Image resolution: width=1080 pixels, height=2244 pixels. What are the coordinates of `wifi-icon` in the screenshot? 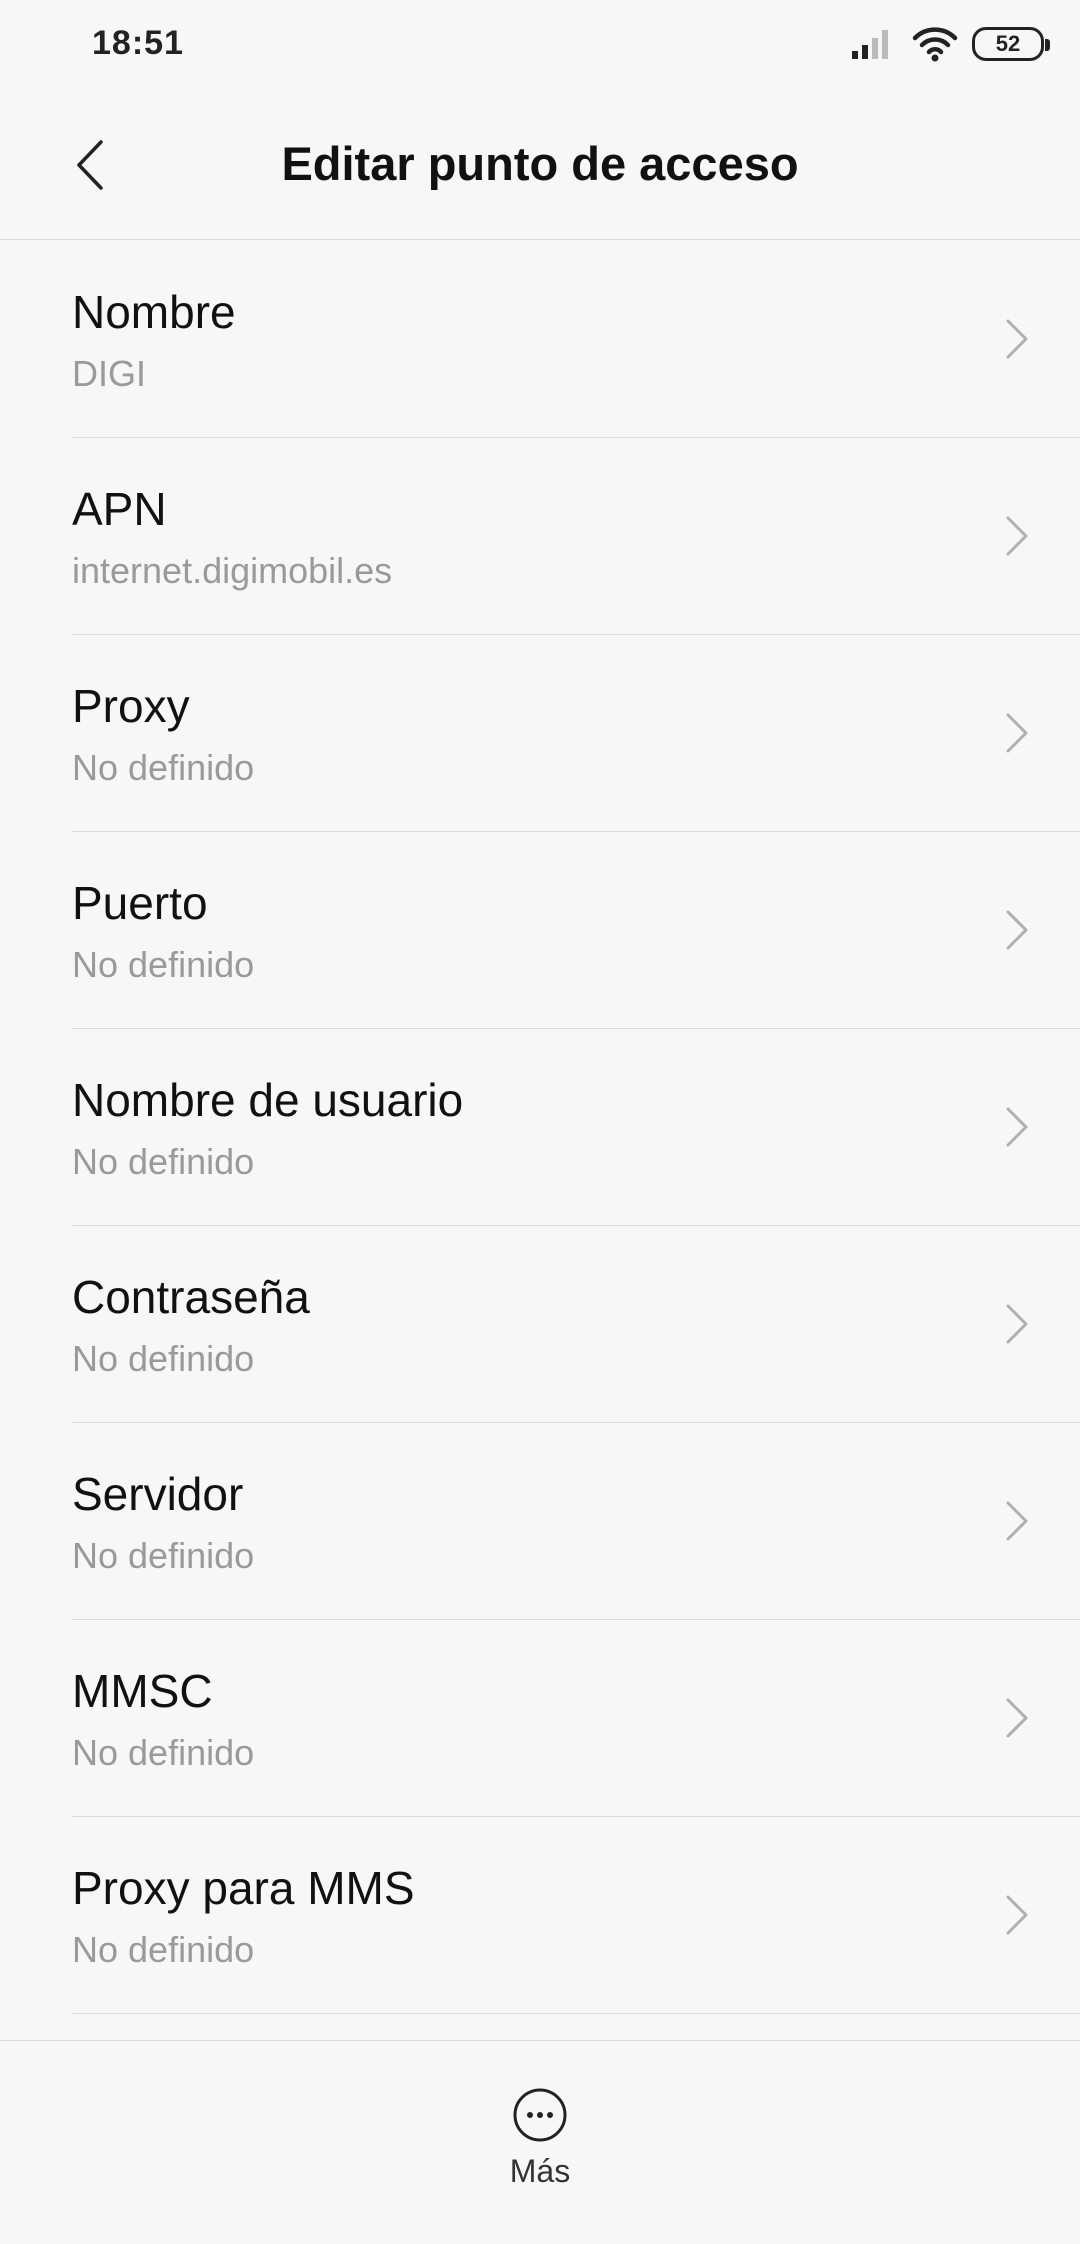 It's located at (935, 44).